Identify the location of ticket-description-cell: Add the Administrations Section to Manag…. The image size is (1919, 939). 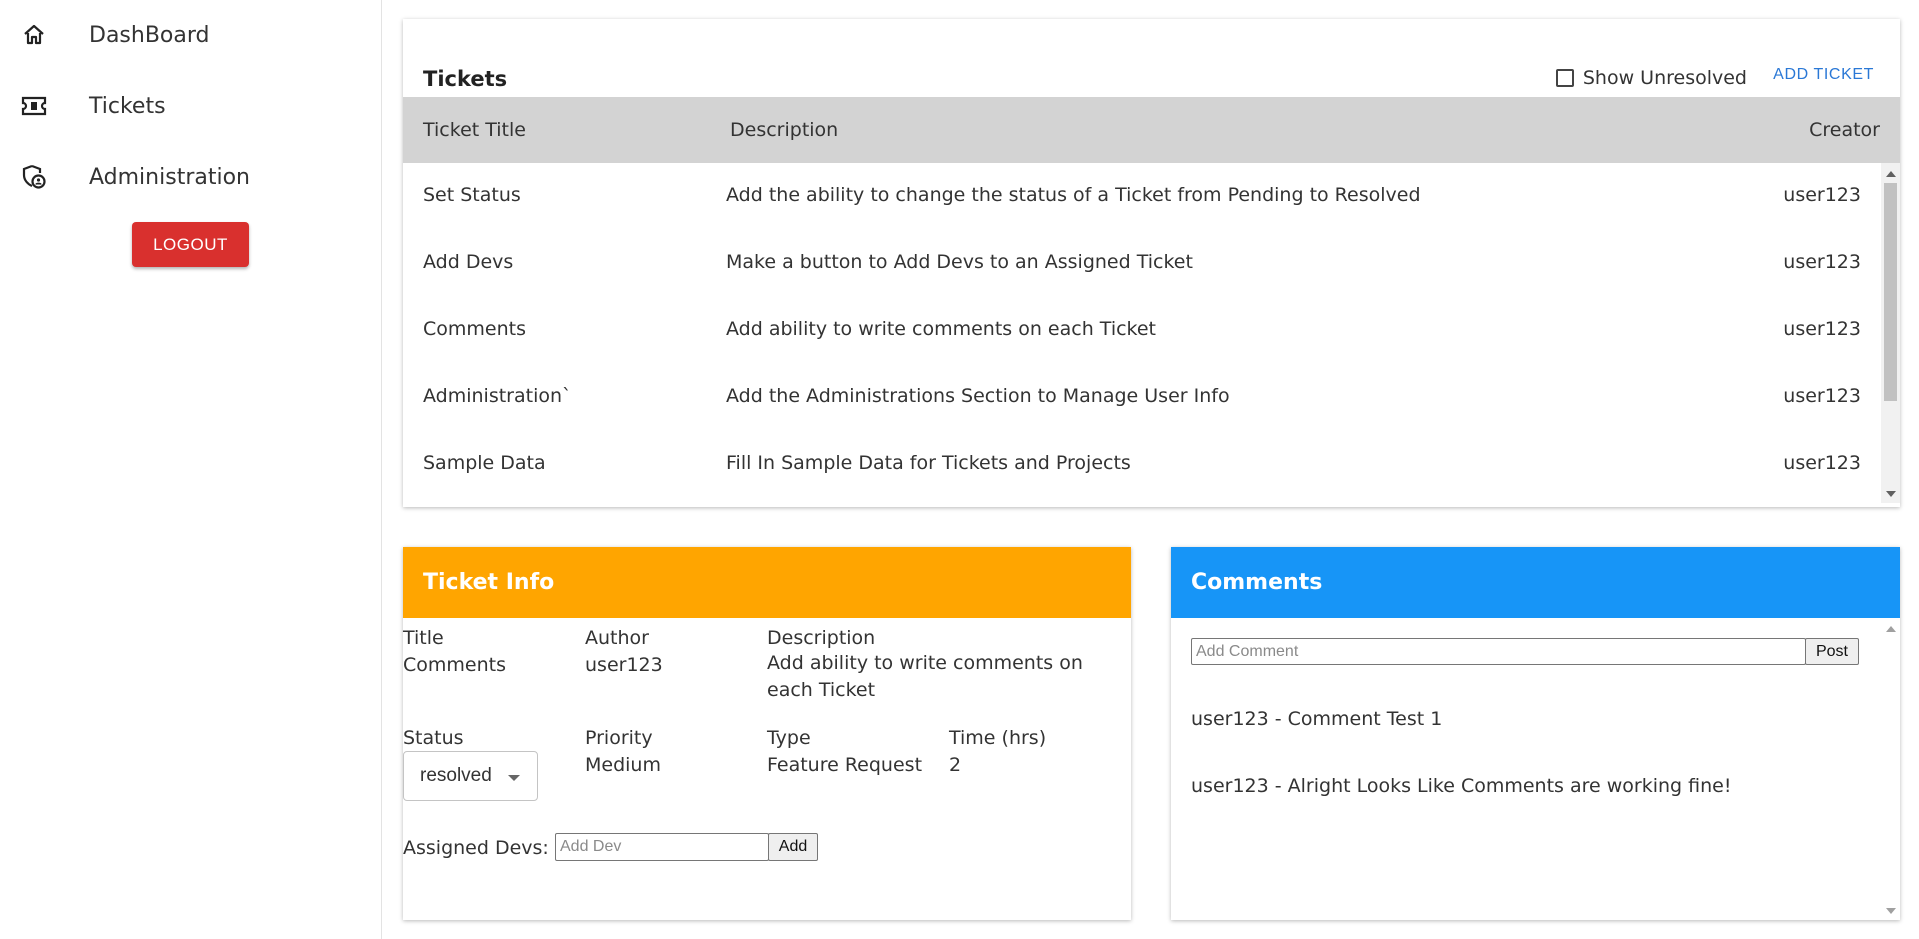
(978, 396).